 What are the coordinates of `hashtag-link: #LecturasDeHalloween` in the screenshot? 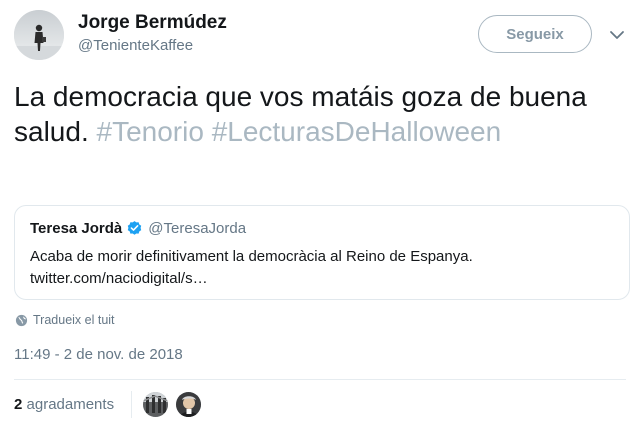 It's located at (357, 131).